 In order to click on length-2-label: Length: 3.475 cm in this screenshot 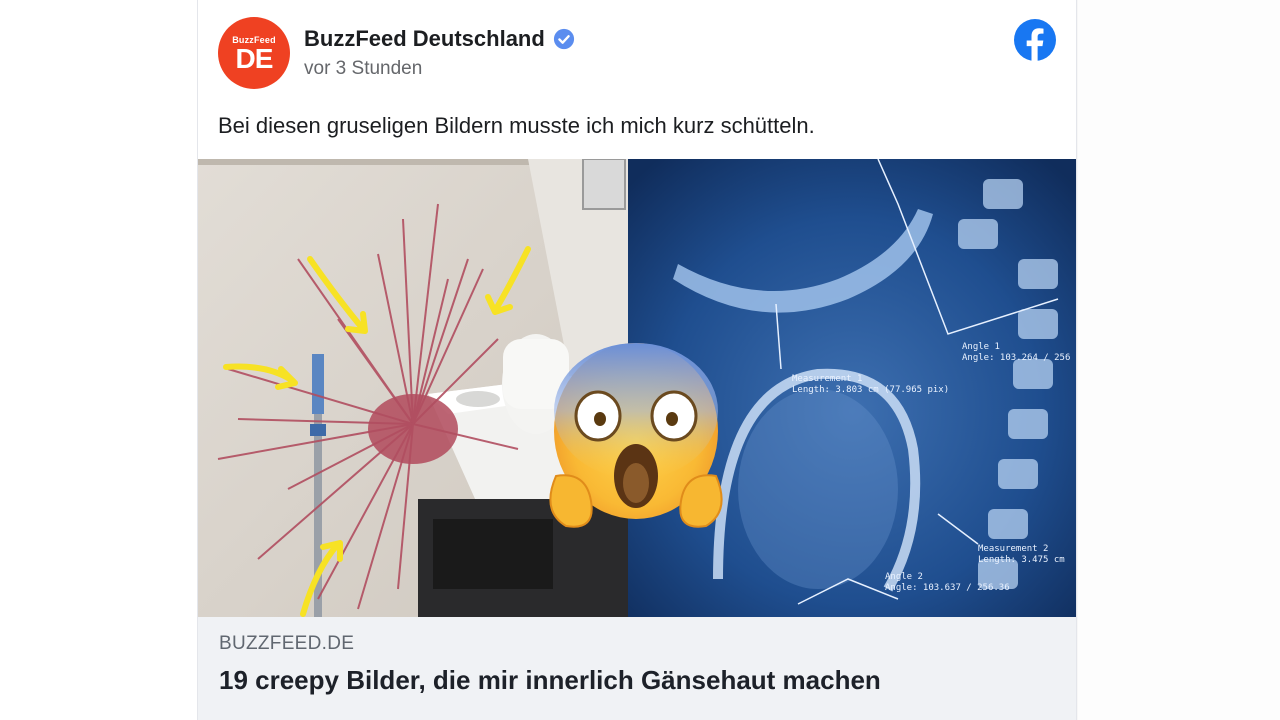, I will do `click(1021, 560)`.